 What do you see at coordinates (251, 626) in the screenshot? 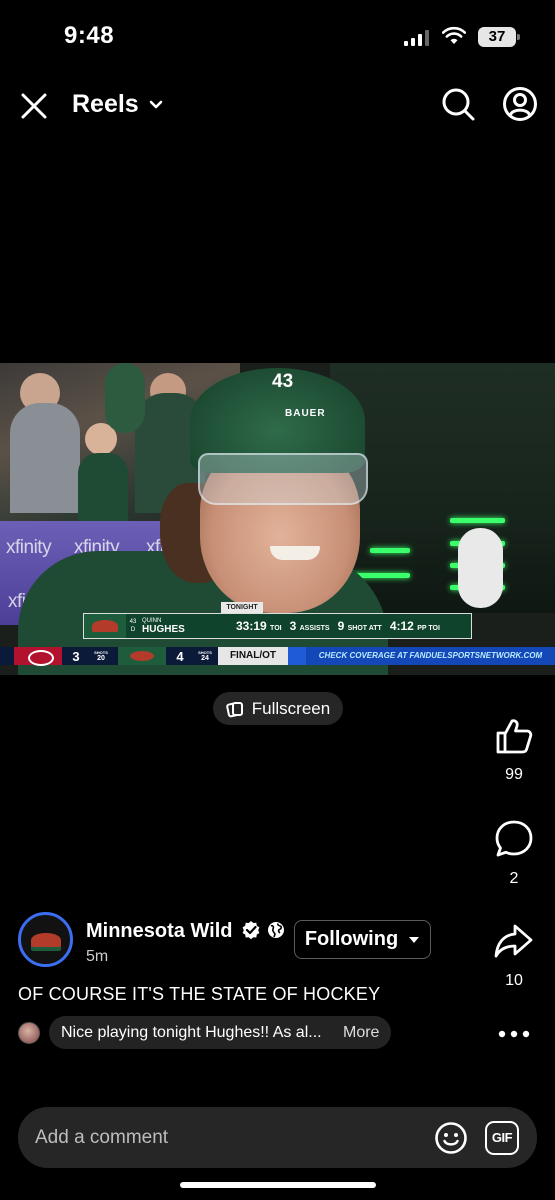
I see `stat-toi: 33:19` at bounding box center [251, 626].